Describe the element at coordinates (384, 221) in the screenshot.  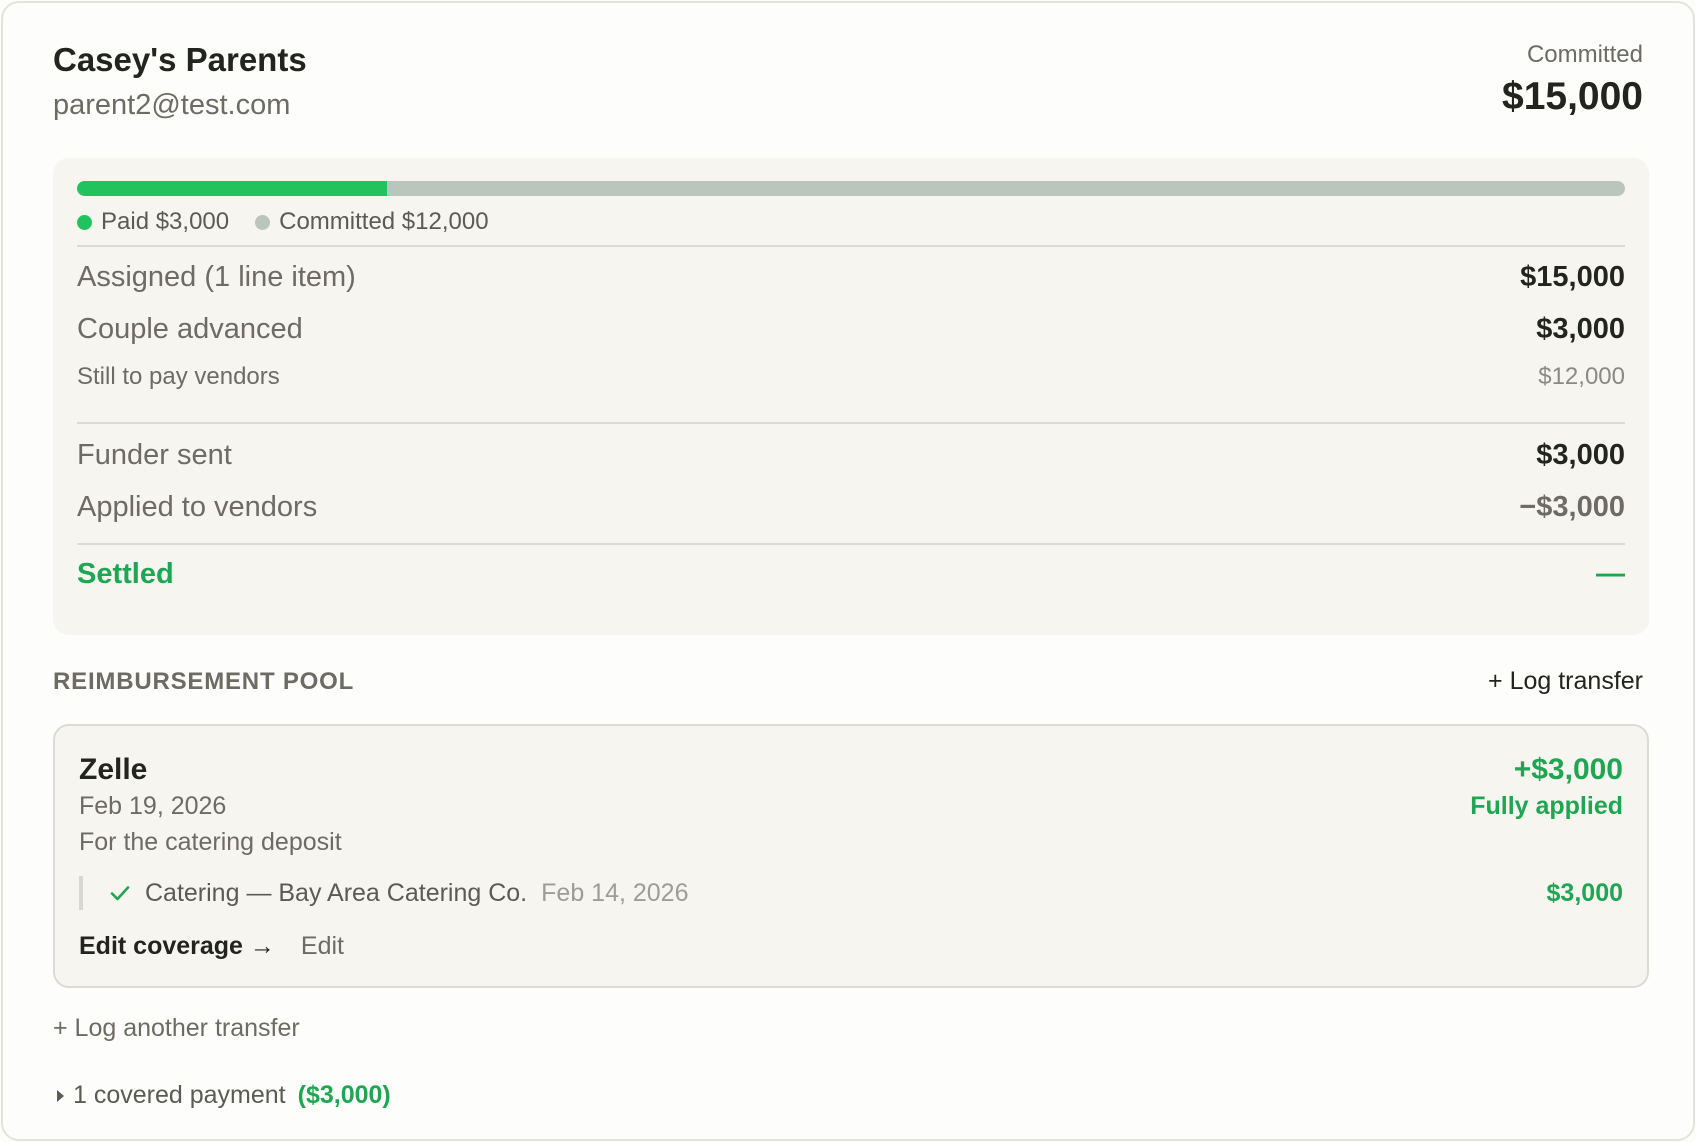
I see `legend-committed-label: Committed $12,000` at that location.